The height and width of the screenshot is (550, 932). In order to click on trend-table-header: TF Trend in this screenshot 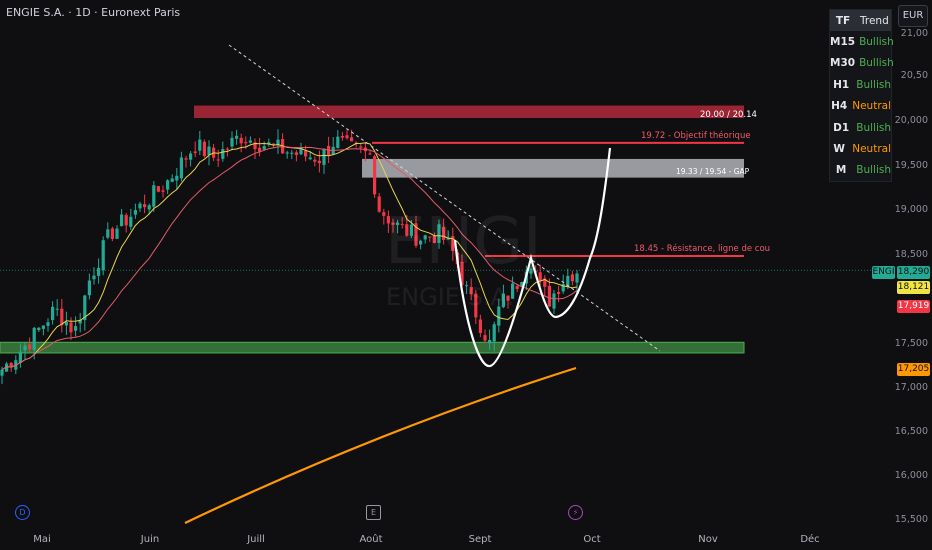, I will do `click(860, 21)`.